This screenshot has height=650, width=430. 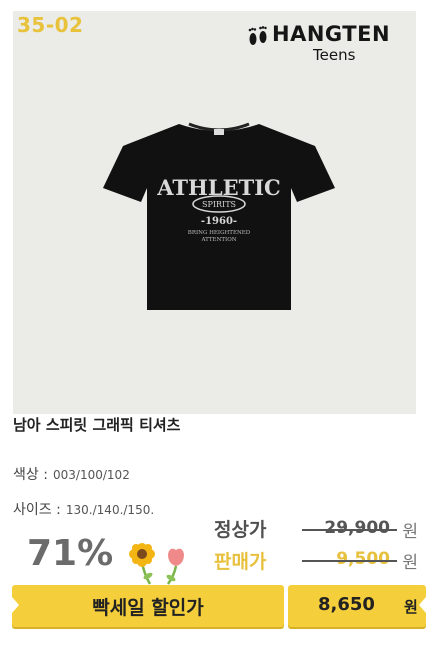 I want to click on sale-price: 9,500, so click(x=363, y=559).